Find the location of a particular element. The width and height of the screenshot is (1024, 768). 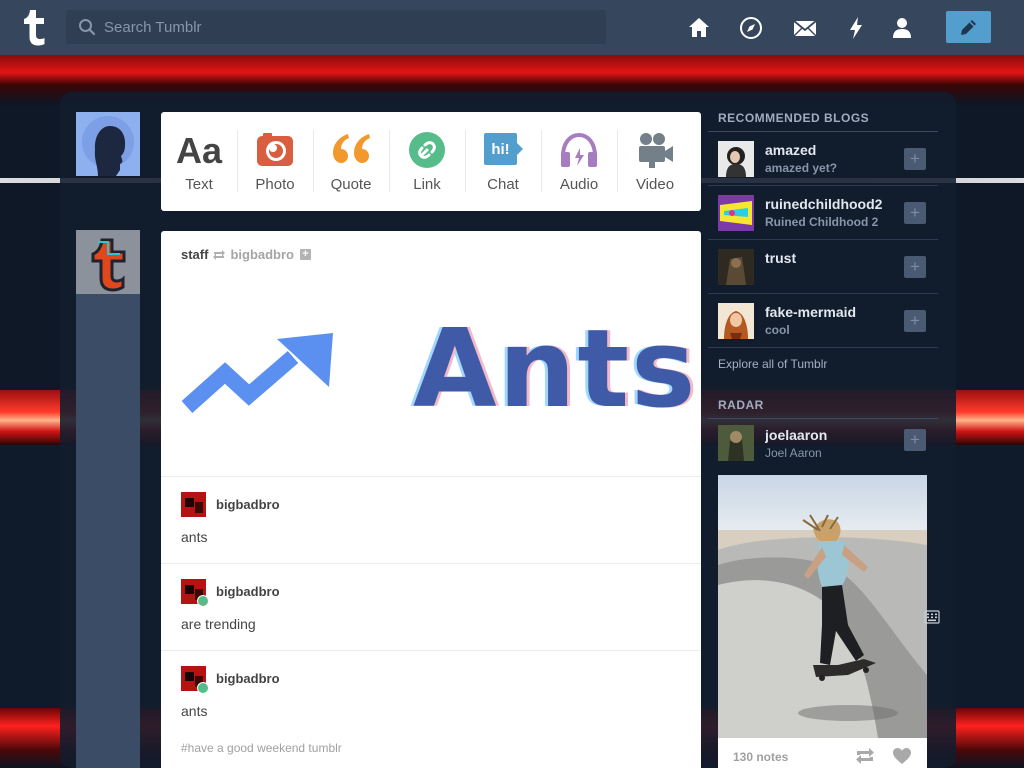

avatar-image is located at coordinates (193, 504).